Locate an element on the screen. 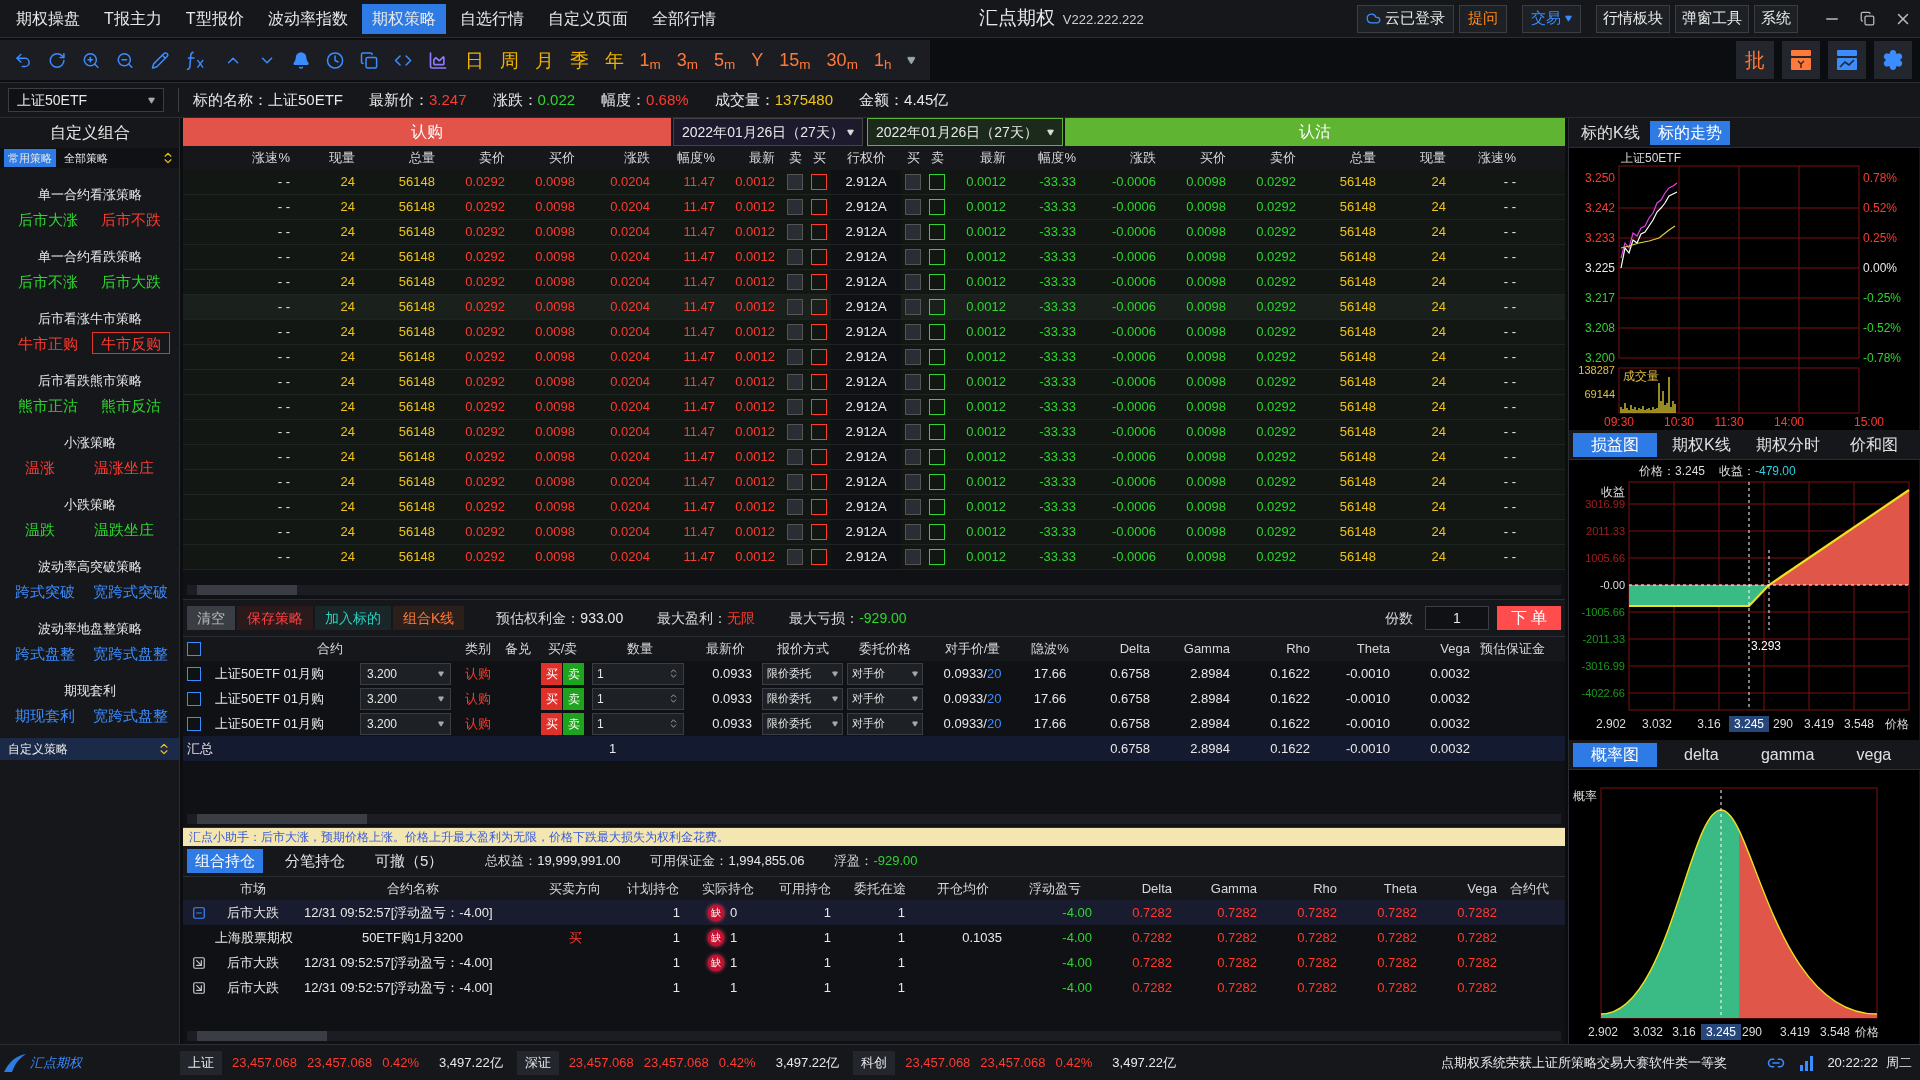  position-row: 后市大跌 12/31 09:52:57[浮动盈亏：-4.00] 1 缺 1 1 1 -4.00 0.7282 0.7282 0.7282 0.7282 0.7282 is located at coordinates (874, 962).